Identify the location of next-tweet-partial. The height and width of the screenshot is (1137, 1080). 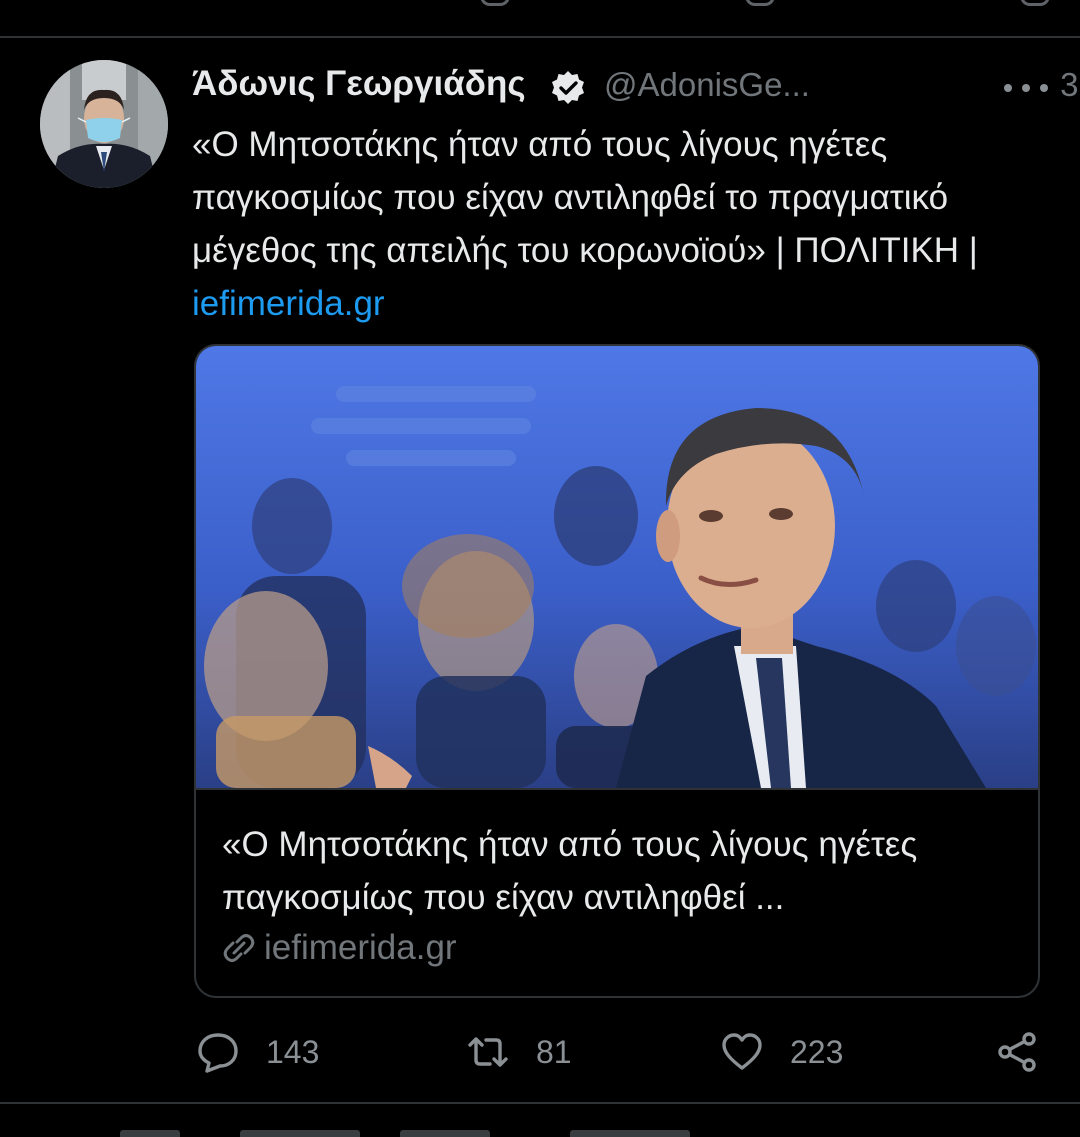
(450, 1132).